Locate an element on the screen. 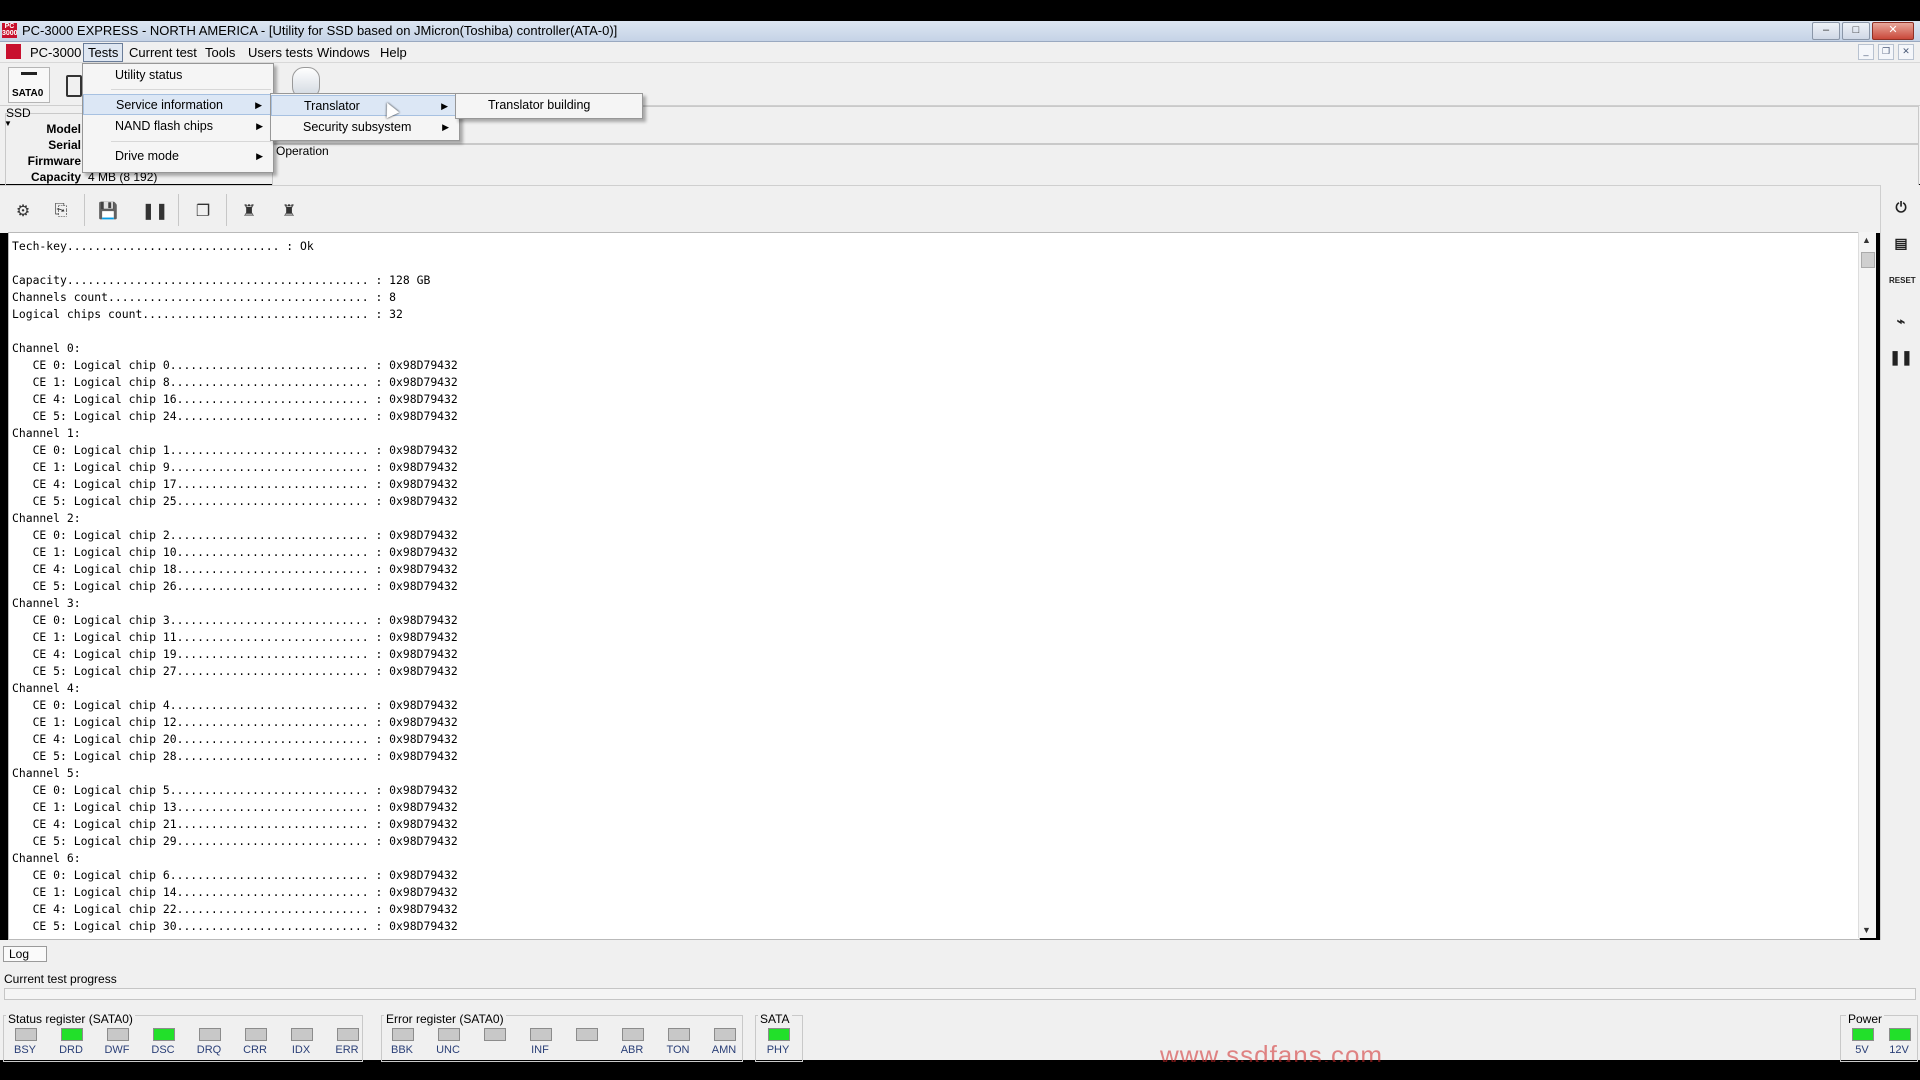  error-led-label: UNC is located at coordinates (448, 1050).